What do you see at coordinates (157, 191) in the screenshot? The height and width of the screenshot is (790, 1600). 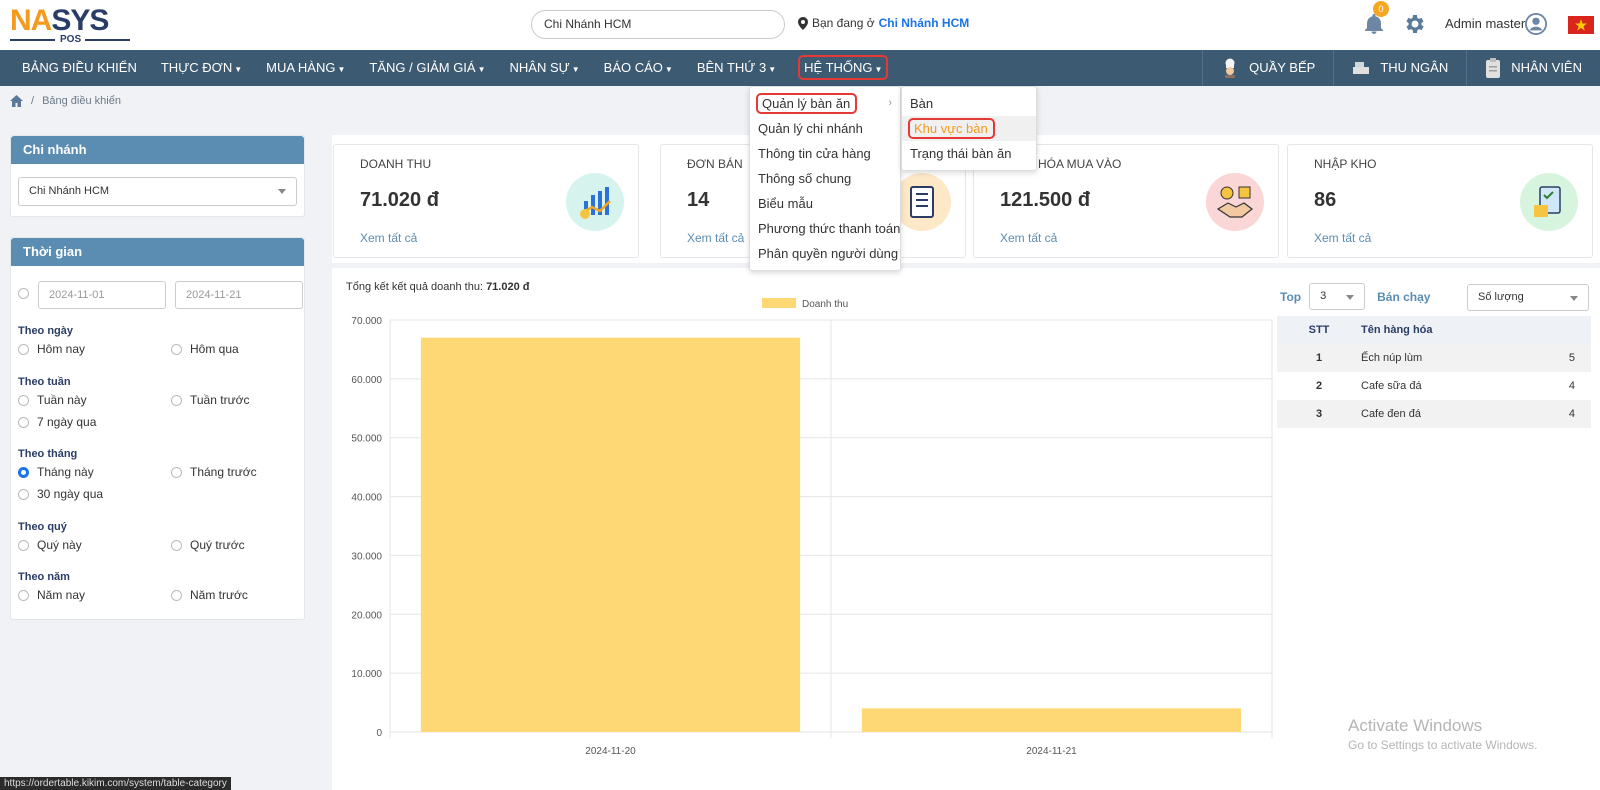 I see `branch-select: Chi Nhánh HCM` at bounding box center [157, 191].